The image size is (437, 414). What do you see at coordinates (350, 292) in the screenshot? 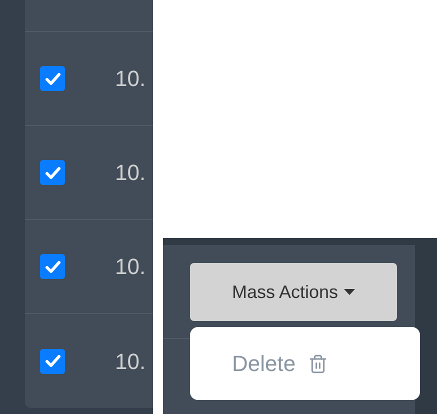
I see `caret-icon` at bounding box center [350, 292].